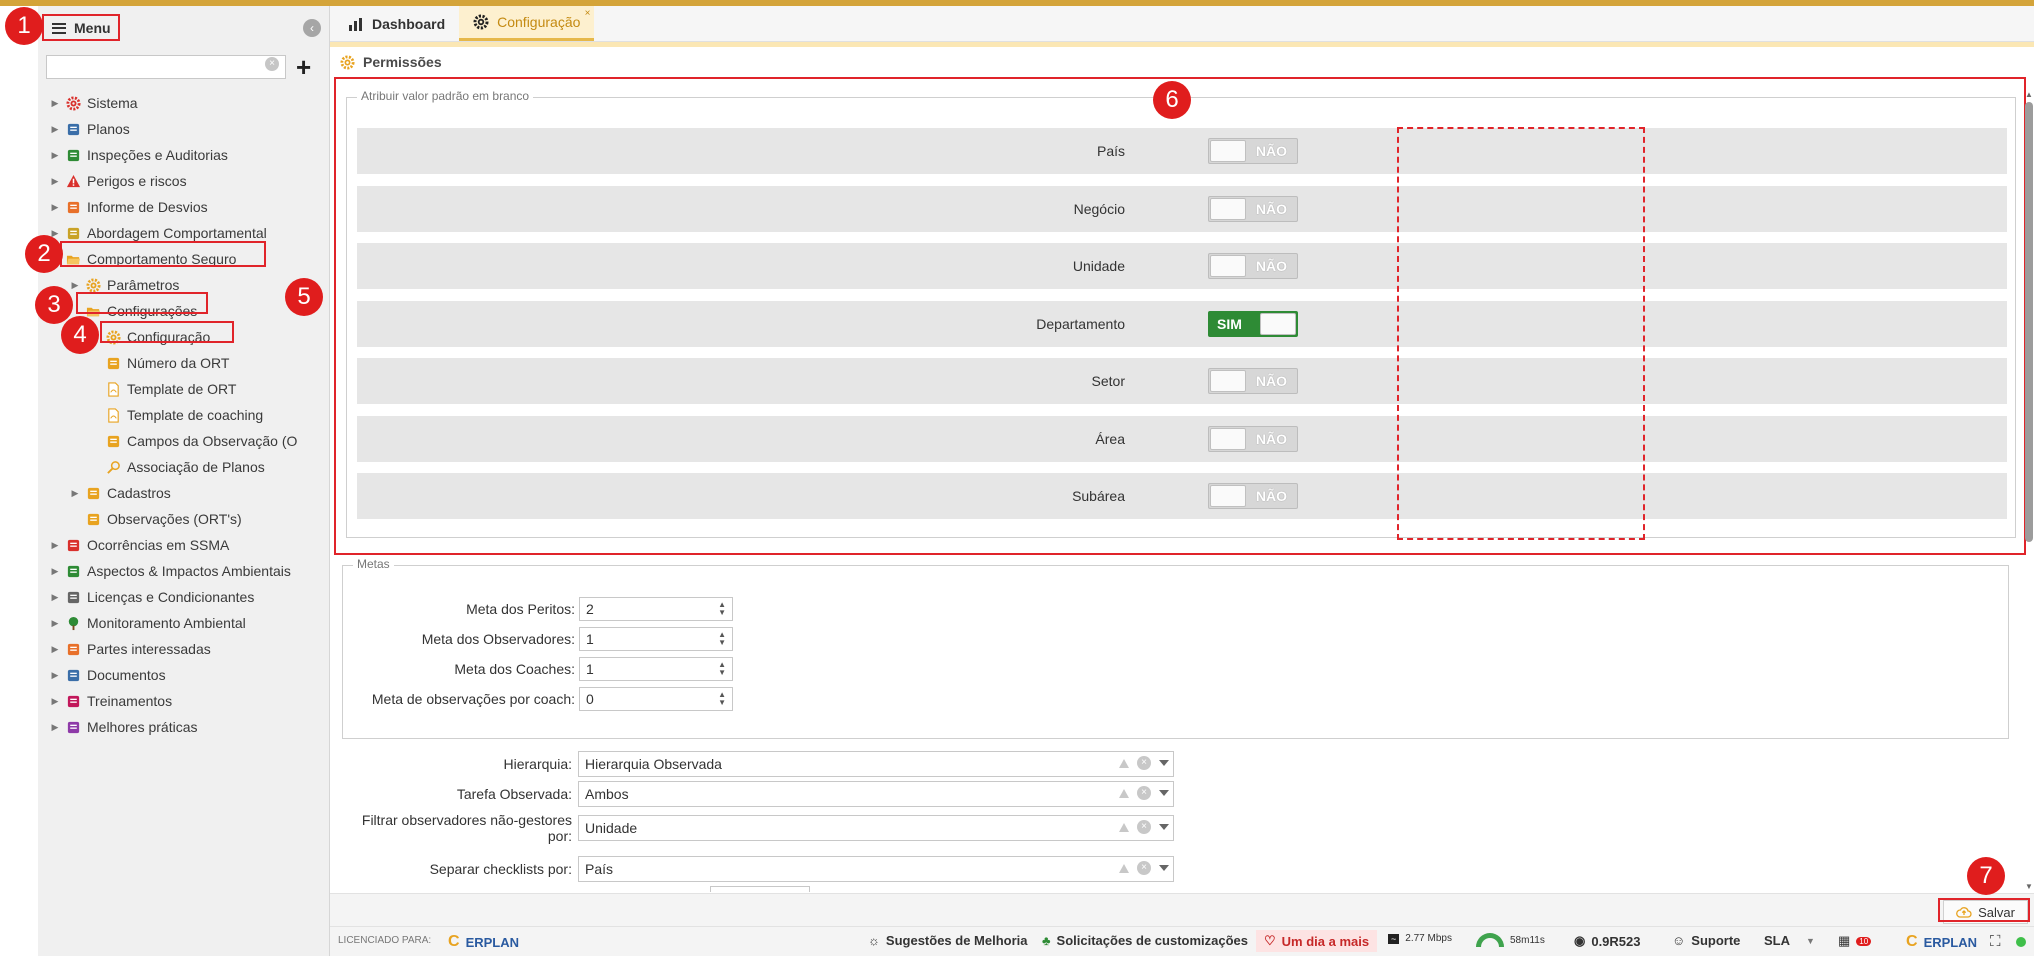 Image resolution: width=2034 pixels, height=959 pixels. What do you see at coordinates (183, 155) in the screenshot?
I see `sidebar-item: ▶ Inspeções e Auditorias` at bounding box center [183, 155].